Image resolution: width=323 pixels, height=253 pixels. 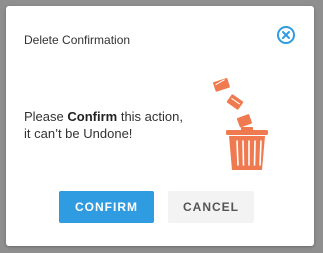 I want to click on message-bold: Confirm, so click(x=92, y=116).